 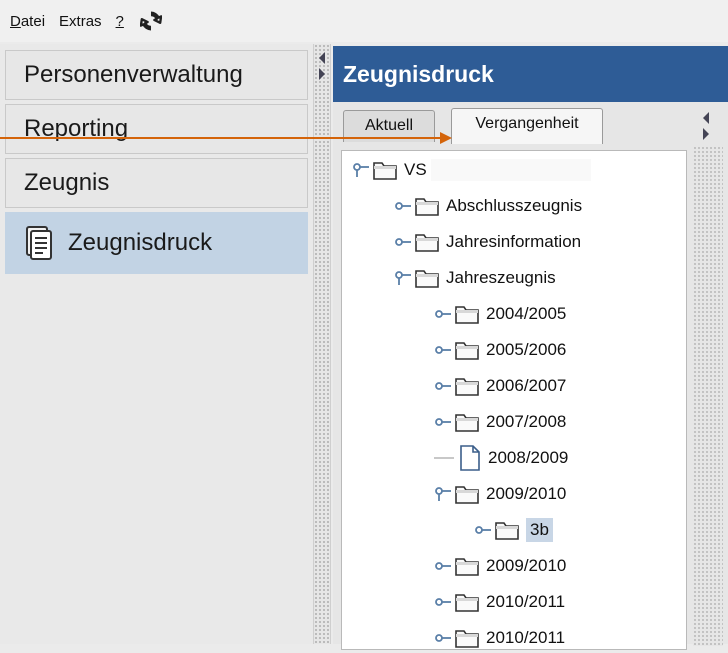 What do you see at coordinates (501, 277) in the screenshot?
I see `tree-node-label: Jahreszeugnis` at bounding box center [501, 277].